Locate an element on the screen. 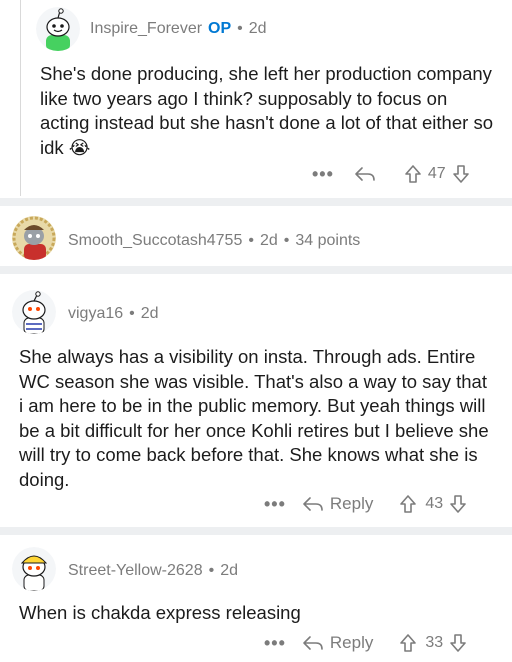 This screenshot has height=662, width=512. comment-meta: Street-Yellow-2628 • 2d is located at coordinates (153, 571).